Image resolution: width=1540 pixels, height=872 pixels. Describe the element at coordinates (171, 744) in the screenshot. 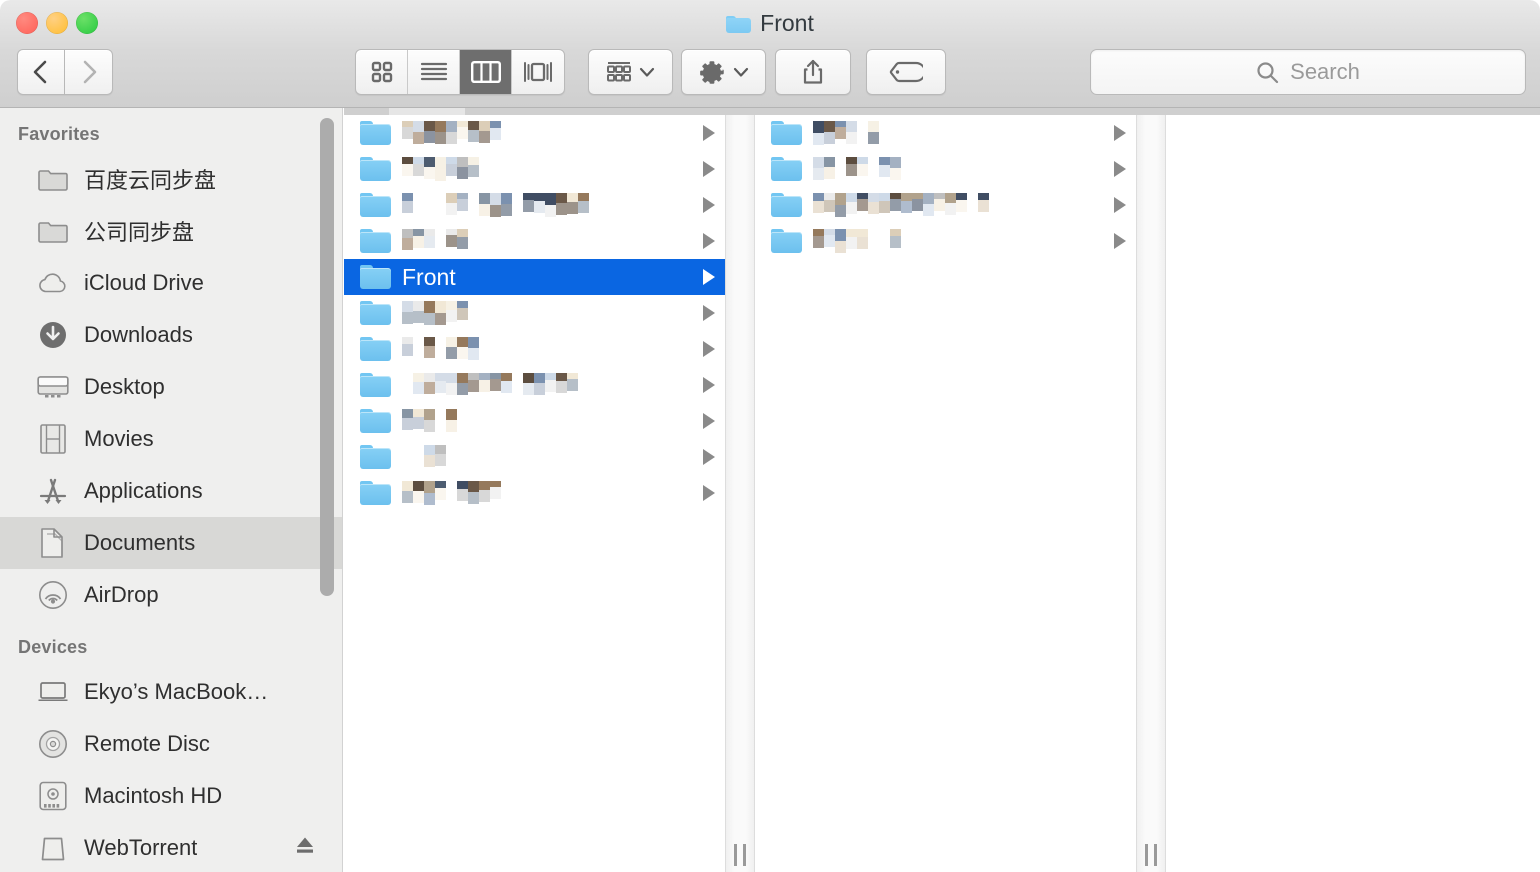

I see `sidebar-item-remote-disc: Remote Disc` at that location.